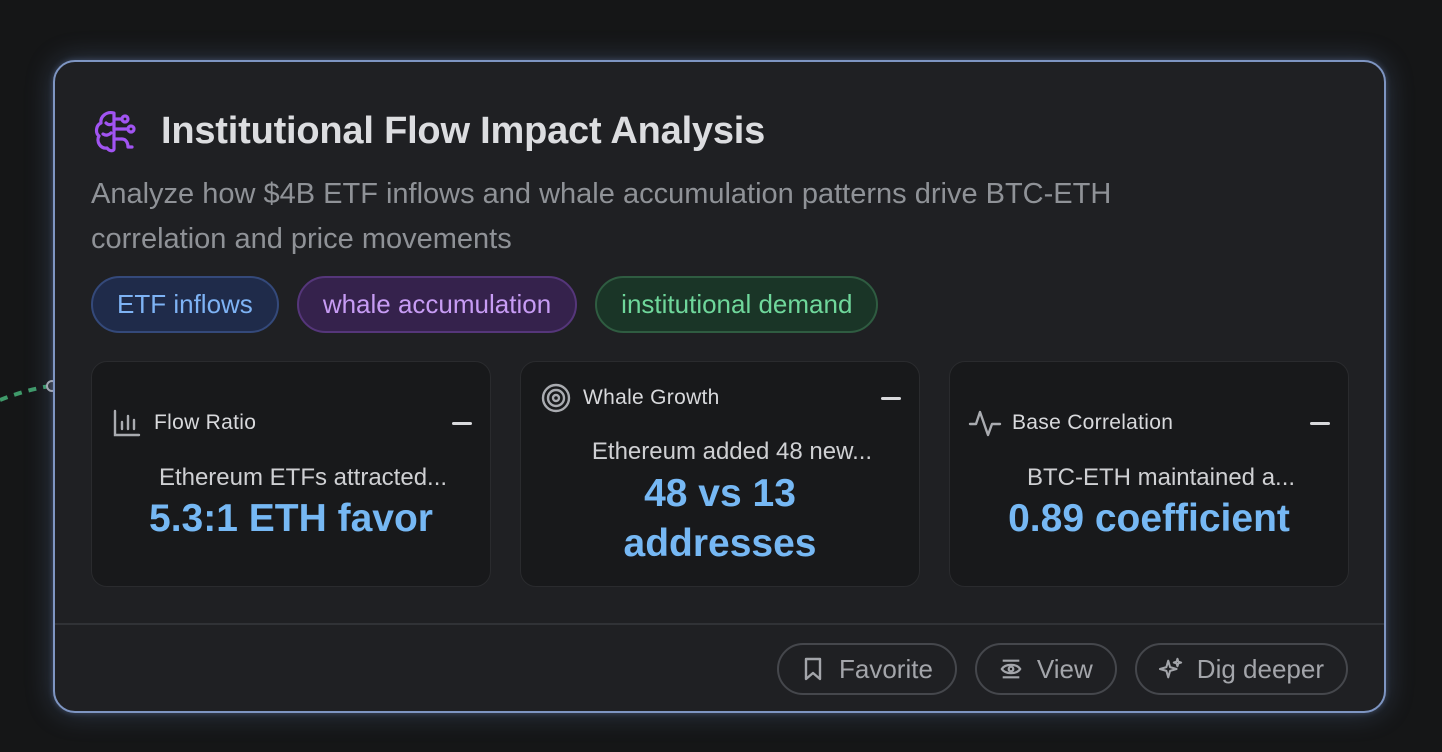 The height and width of the screenshot is (752, 1442). I want to click on tag-etf-inflows: ETF inflows, so click(185, 304).